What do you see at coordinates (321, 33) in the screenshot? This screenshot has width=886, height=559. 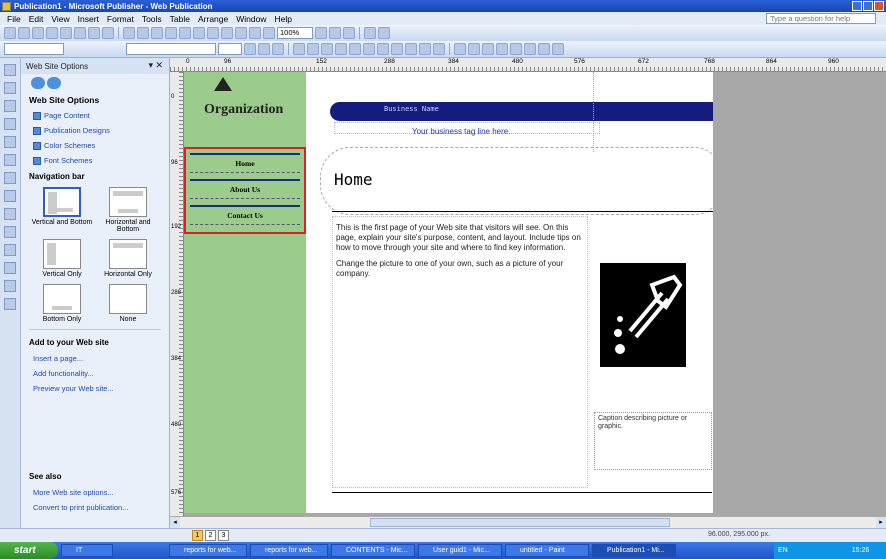 I see `zoom-out-icon` at bounding box center [321, 33].